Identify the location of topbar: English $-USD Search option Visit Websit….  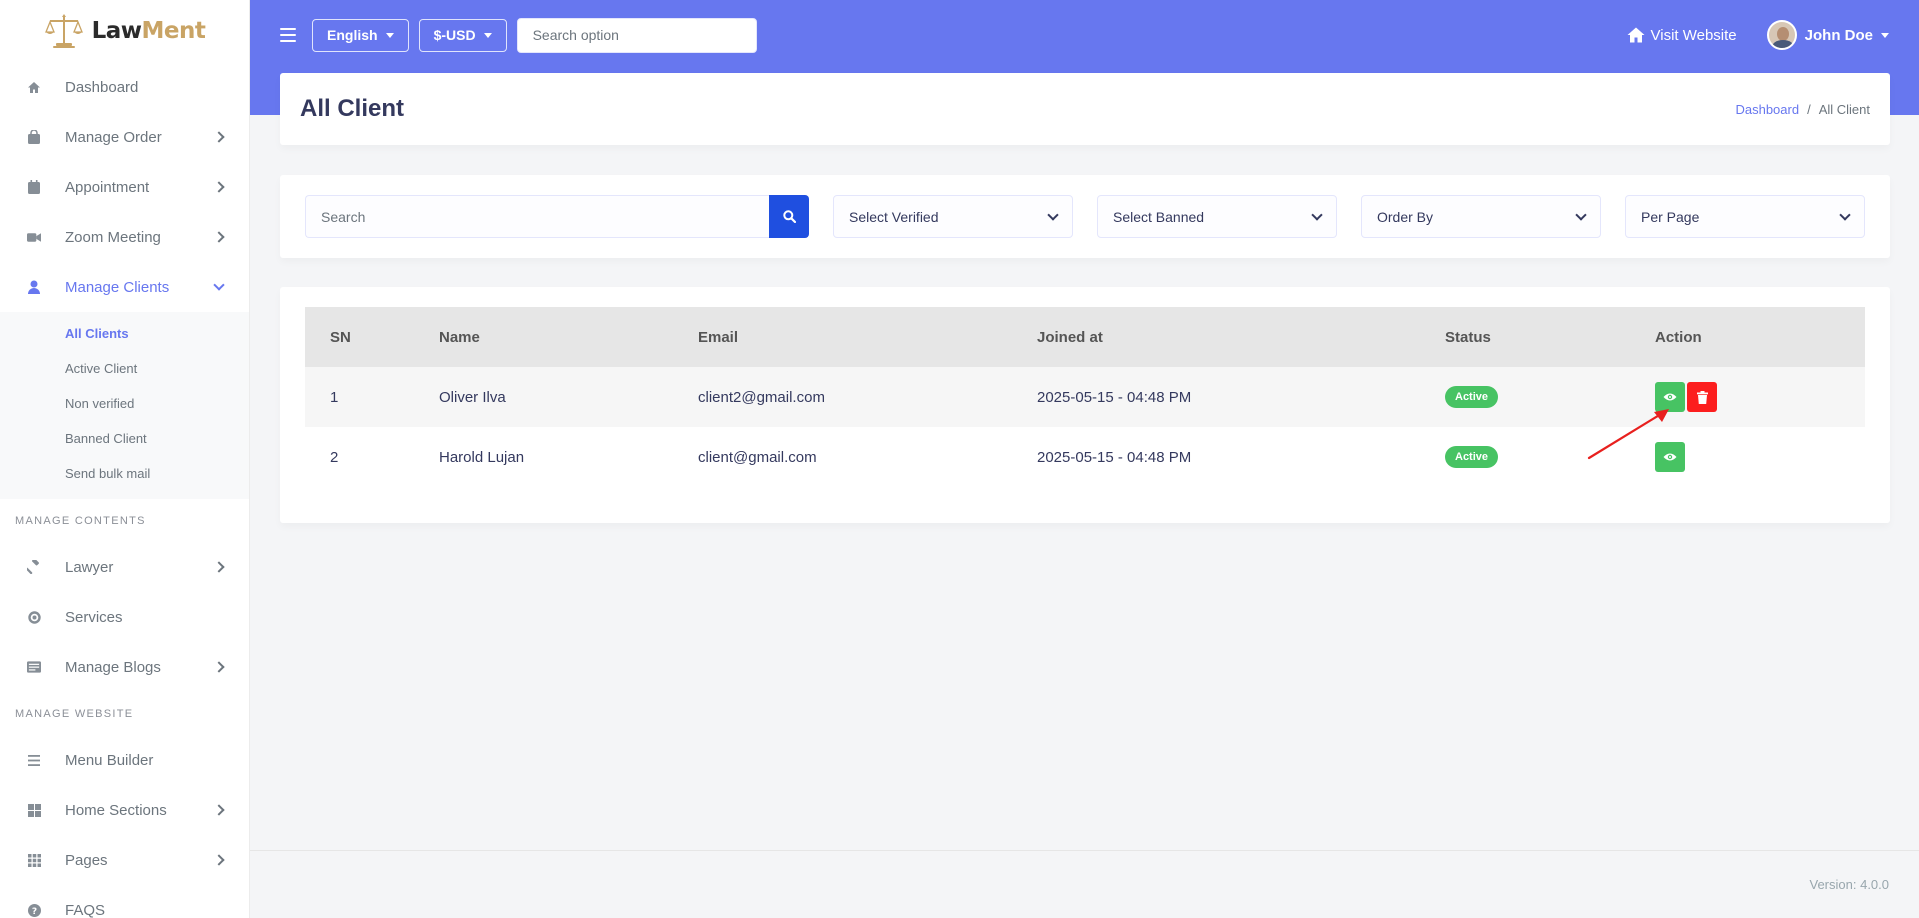
(1084, 35).